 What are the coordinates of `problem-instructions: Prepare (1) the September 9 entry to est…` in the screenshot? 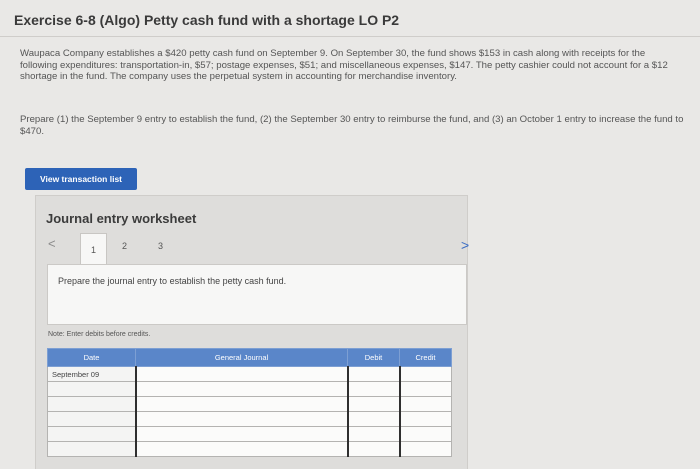 It's located at (352, 125).